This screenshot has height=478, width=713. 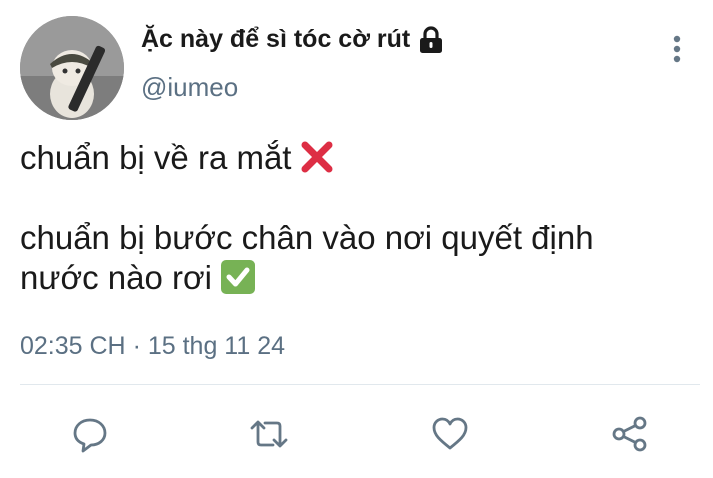 What do you see at coordinates (317, 157) in the screenshot?
I see `cross-mark-emoji` at bounding box center [317, 157].